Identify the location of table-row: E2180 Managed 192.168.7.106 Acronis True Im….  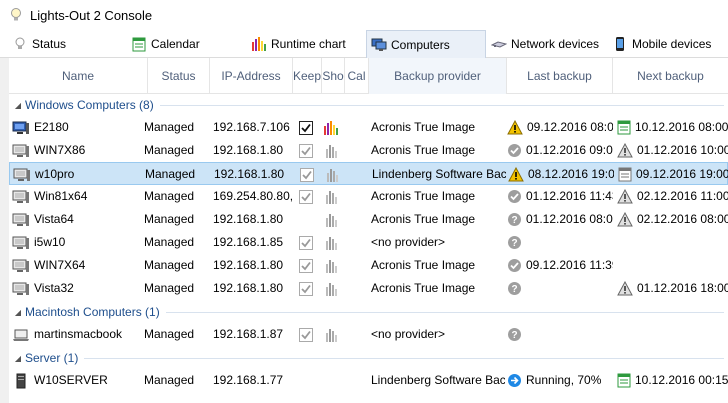
(368, 127).